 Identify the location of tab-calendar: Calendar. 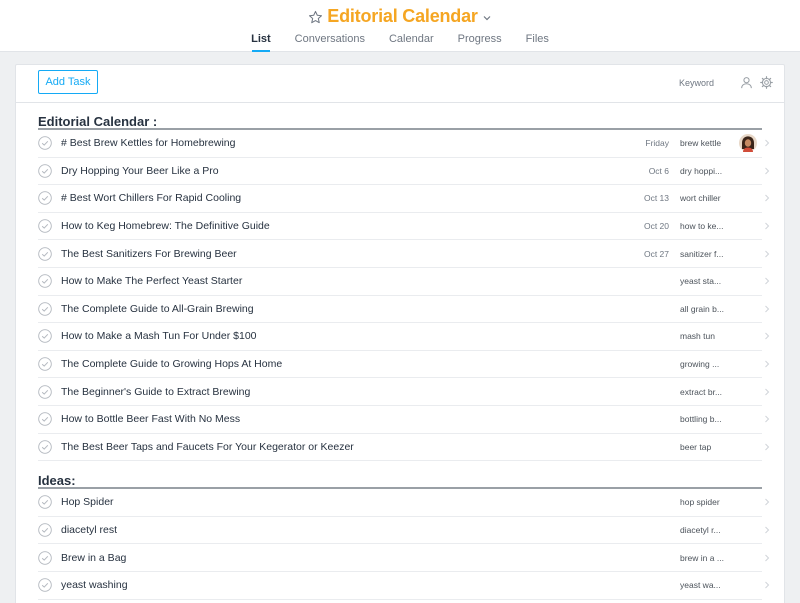
(411, 42).